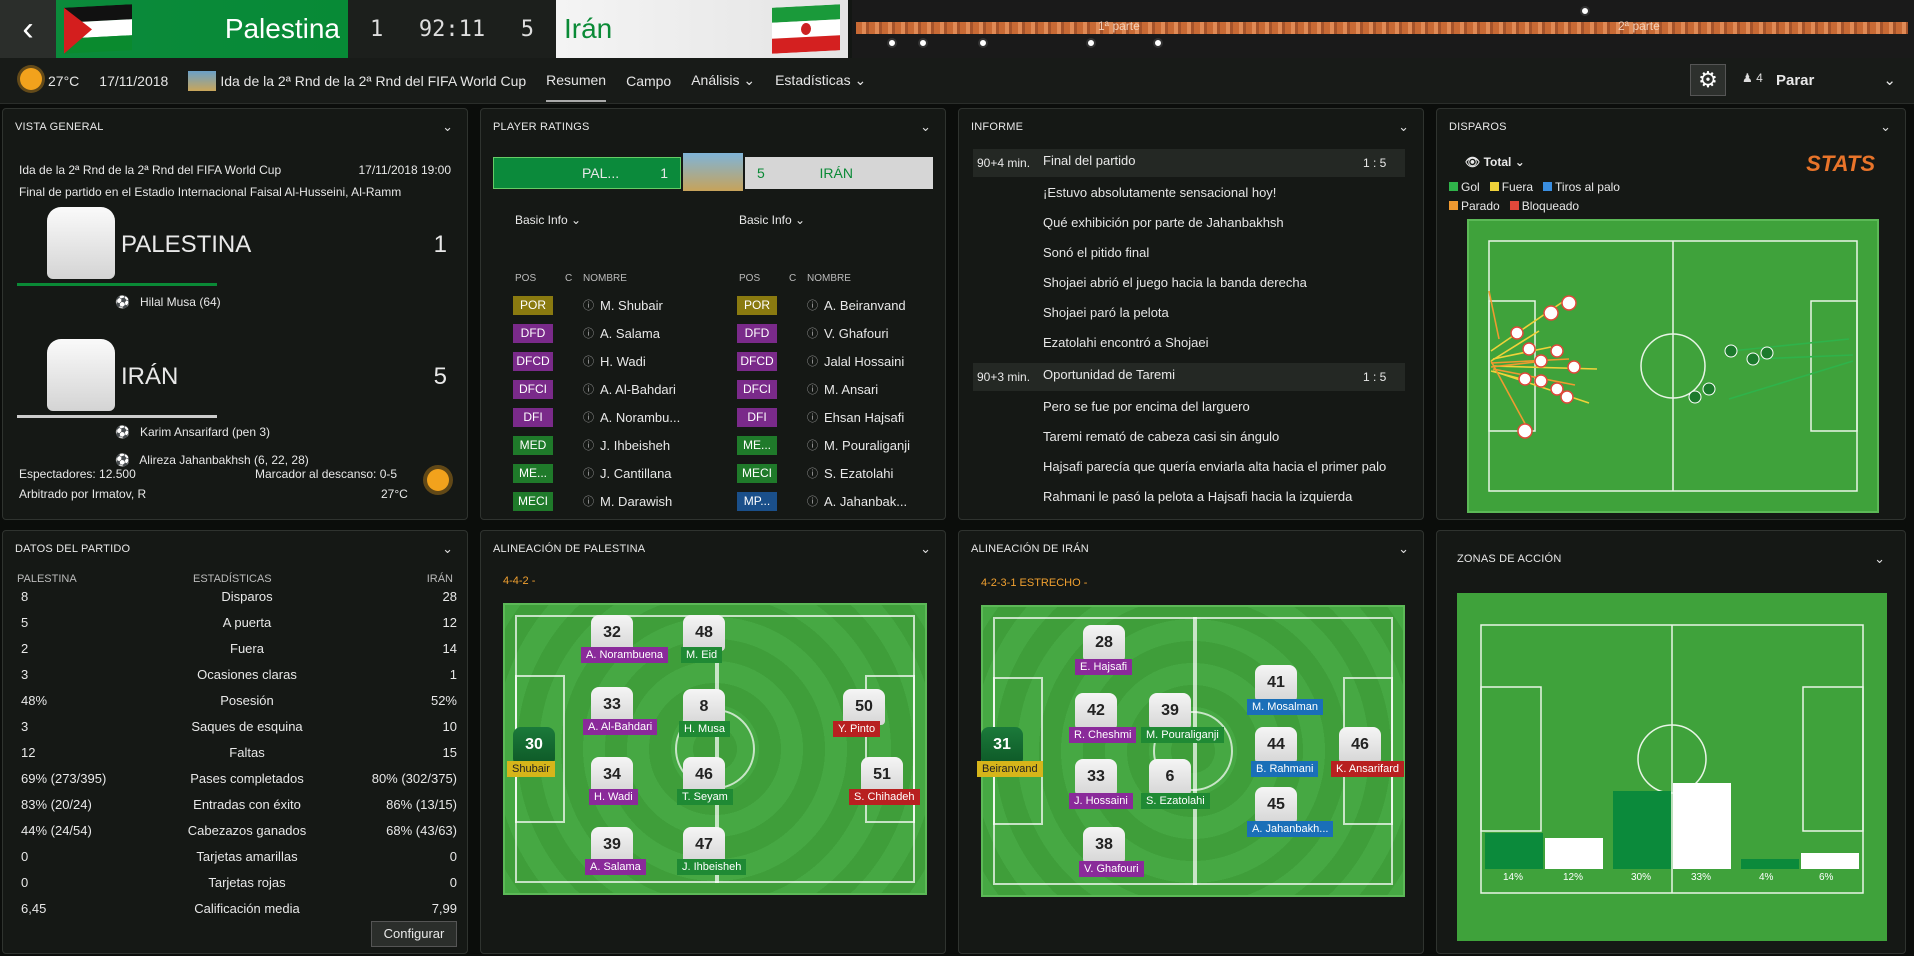 Image resolution: width=1914 pixels, height=956 pixels. I want to click on player-name: A. Al-Bahdari, so click(638, 389).